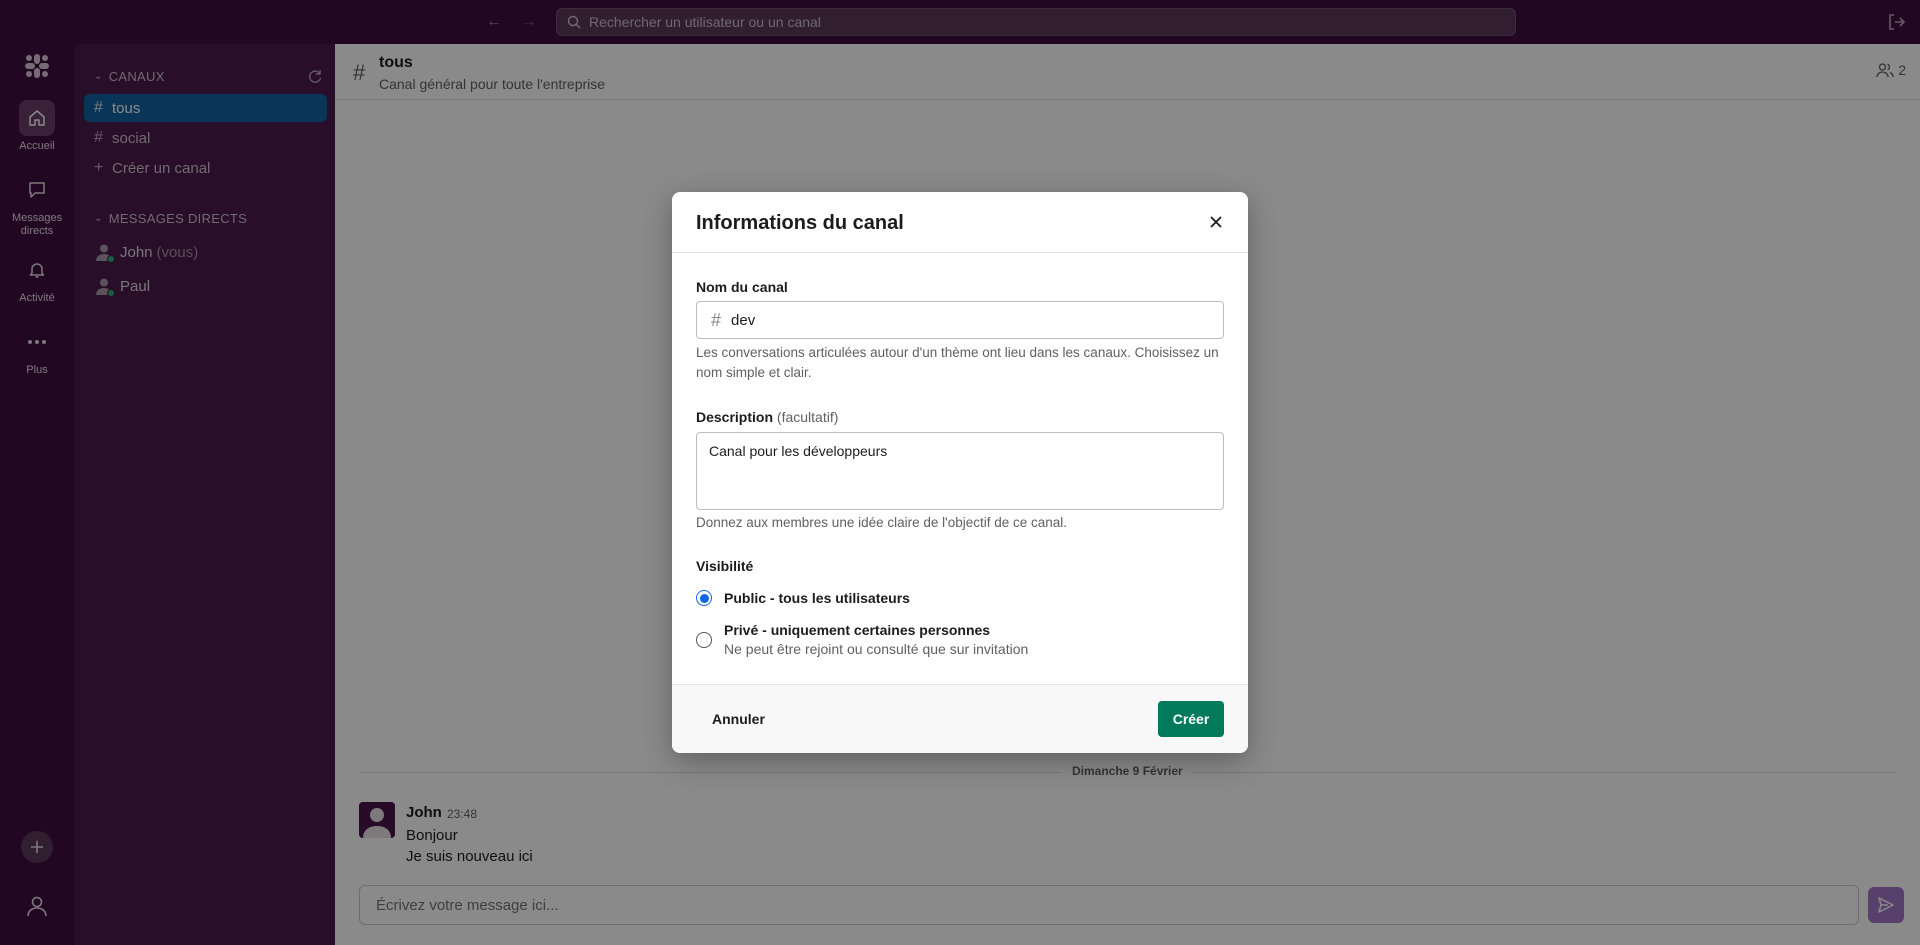 The image size is (1920, 945). What do you see at coordinates (817, 598) in the screenshot?
I see `public-label: Public - tous les utilisateurs` at bounding box center [817, 598].